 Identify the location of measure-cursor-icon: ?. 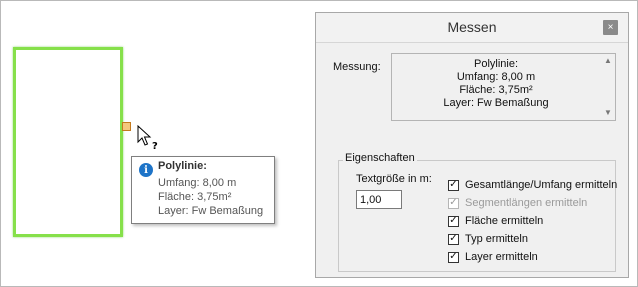
(147, 138).